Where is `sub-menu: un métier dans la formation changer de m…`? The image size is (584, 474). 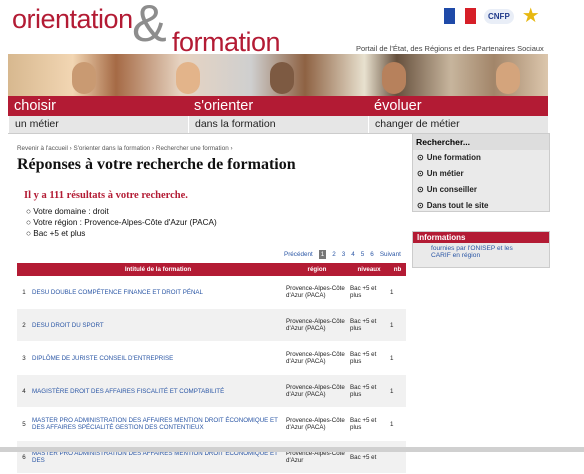 sub-menu: un métier dans la formation changer de m… is located at coordinates (278, 125).